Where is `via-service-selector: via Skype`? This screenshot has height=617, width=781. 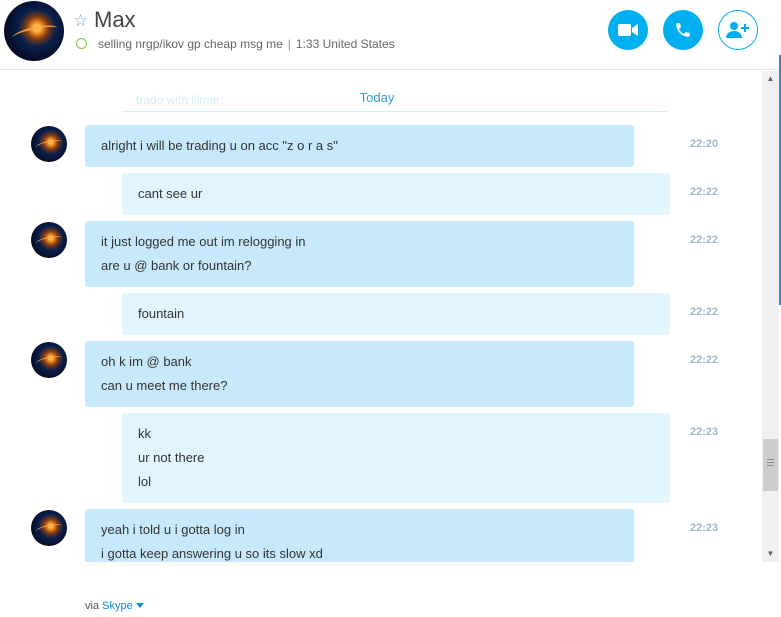 via-service-selector: via Skype is located at coordinates (114, 606).